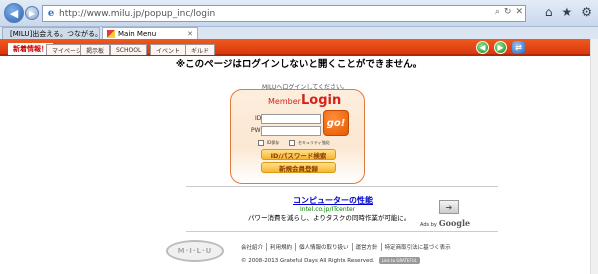 The width and height of the screenshot is (598, 274). I want to click on register-button: 新規会員登録, so click(298, 167).